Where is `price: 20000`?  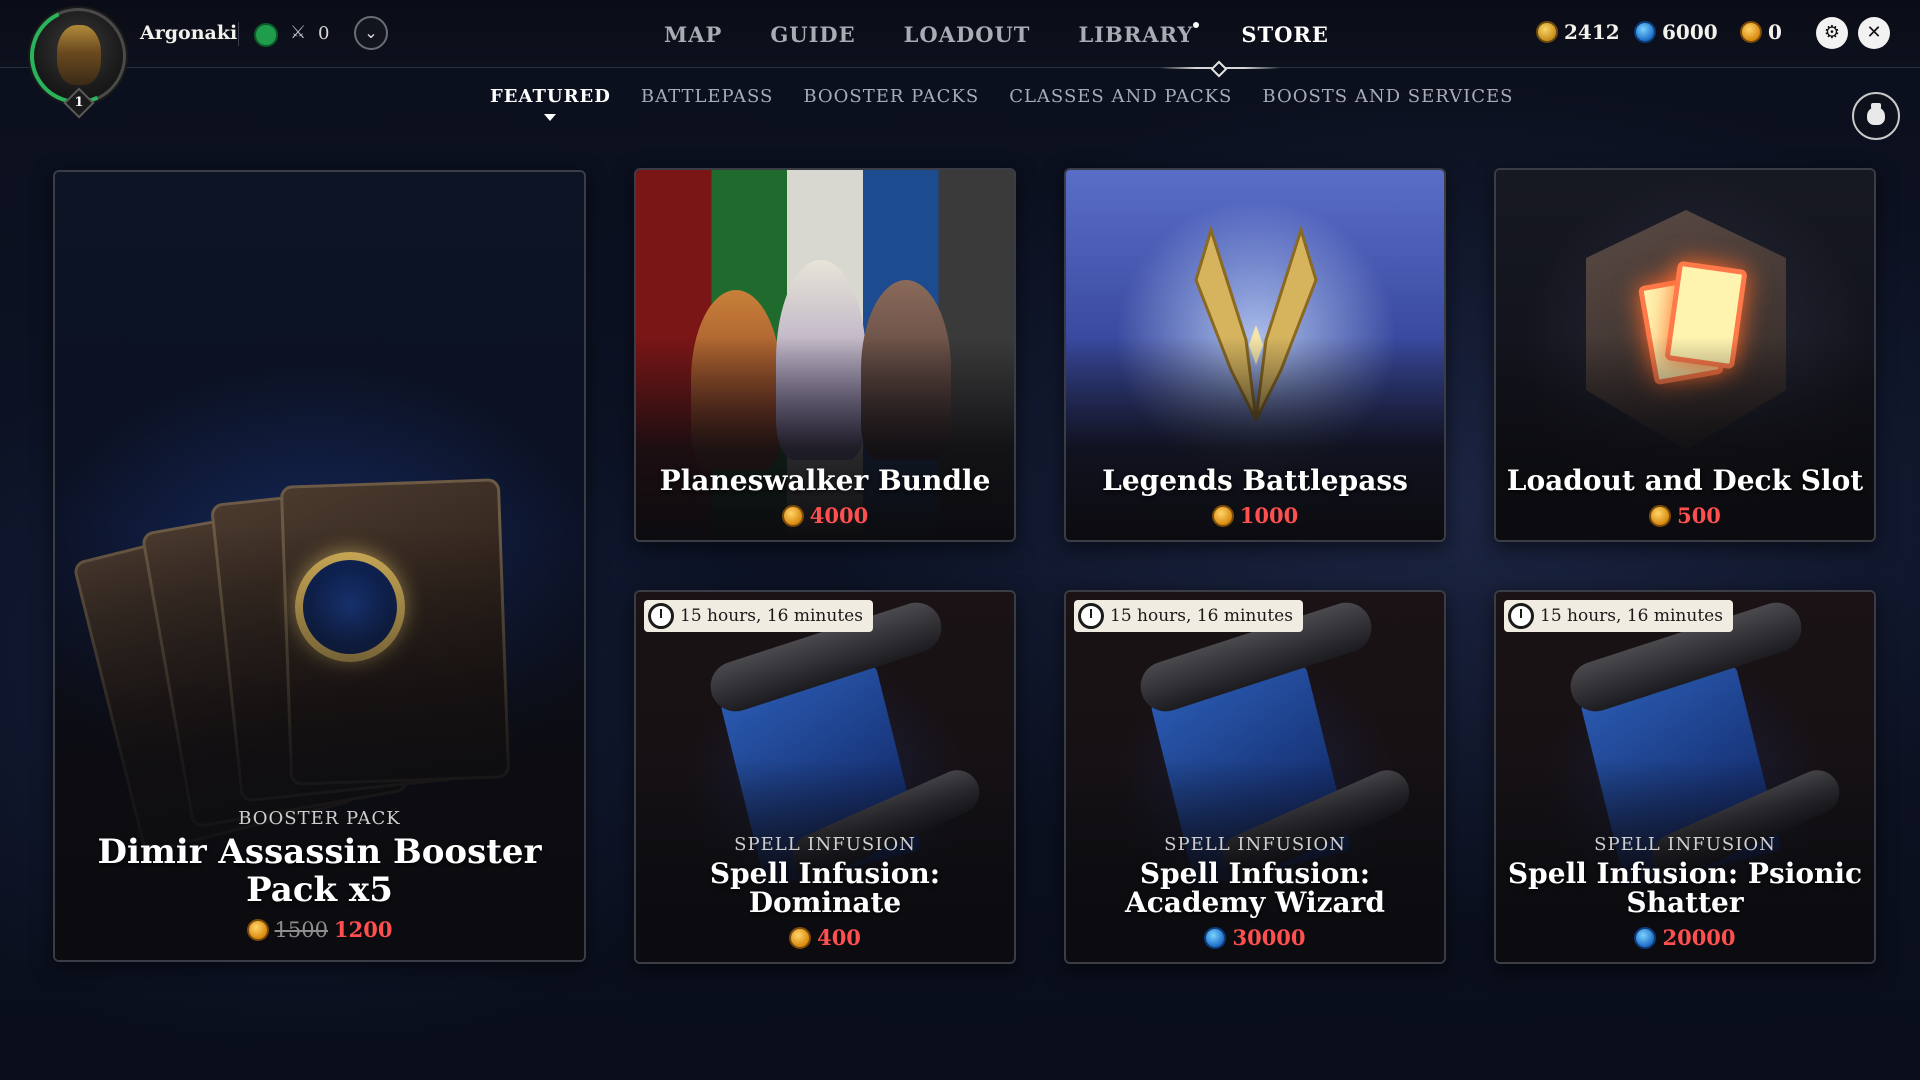 price: 20000 is located at coordinates (1699, 937).